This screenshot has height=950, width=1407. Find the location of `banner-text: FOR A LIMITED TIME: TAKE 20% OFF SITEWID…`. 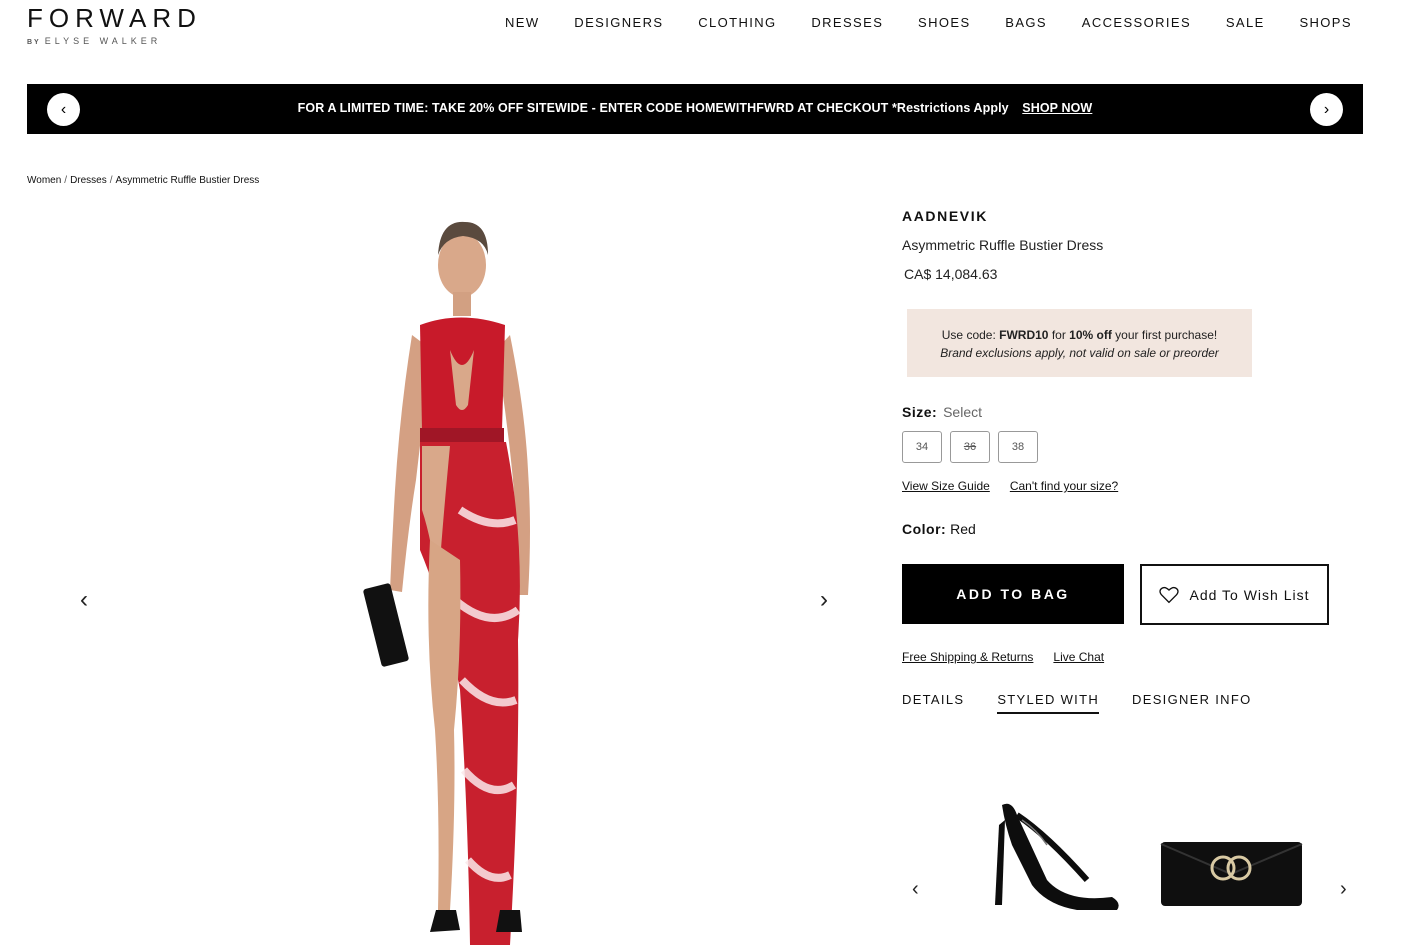

banner-text: FOR A LIMITED TIME: TAKE 20% OFF SITEWID… is located at coordinates (653, 108).